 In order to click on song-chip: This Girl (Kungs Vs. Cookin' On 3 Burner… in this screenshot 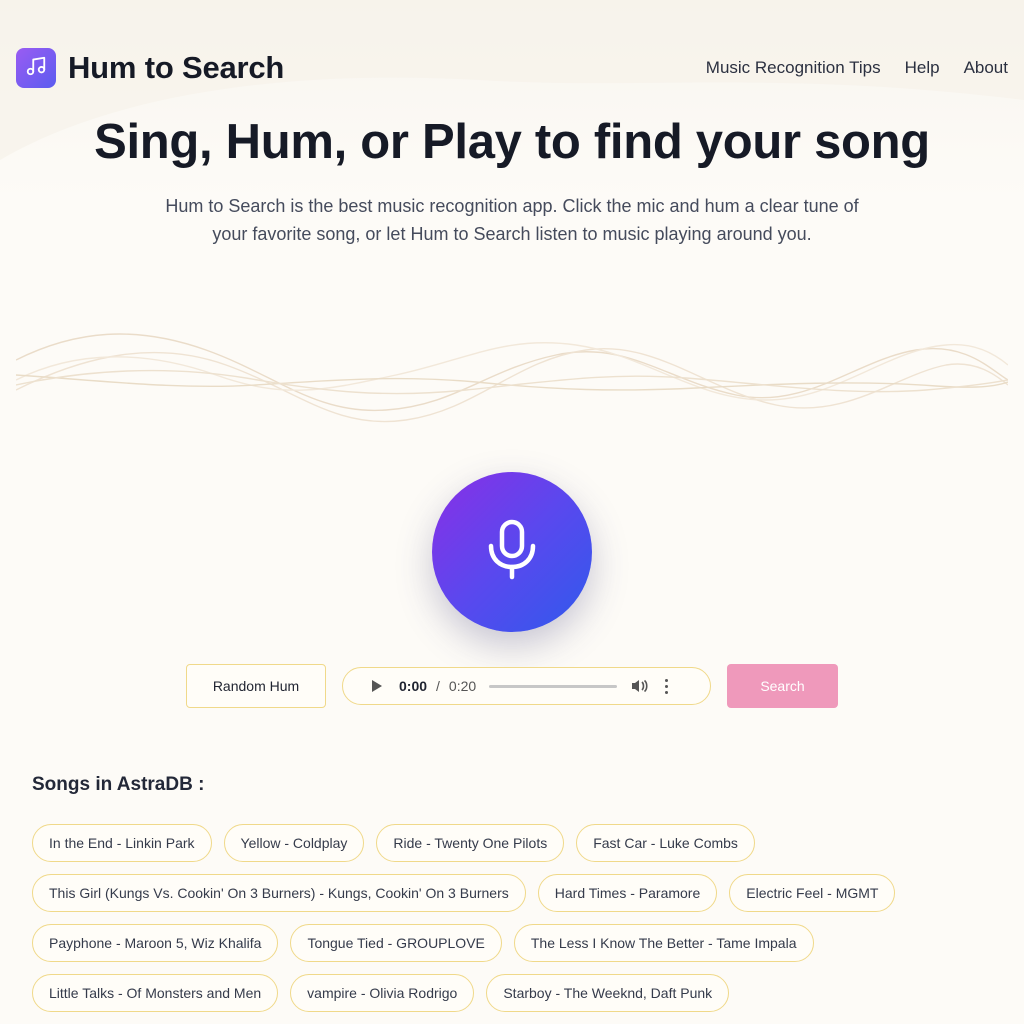, I will do `click(279, 893)`.